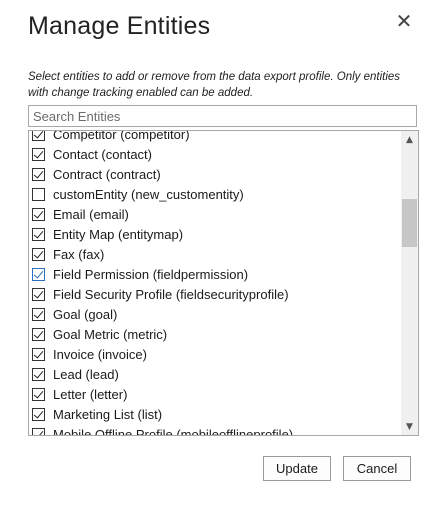 Image resolution: width=445 pixels, height=510 pixels. I want to click on entity-label: Goal (goal), so click(85, 314).